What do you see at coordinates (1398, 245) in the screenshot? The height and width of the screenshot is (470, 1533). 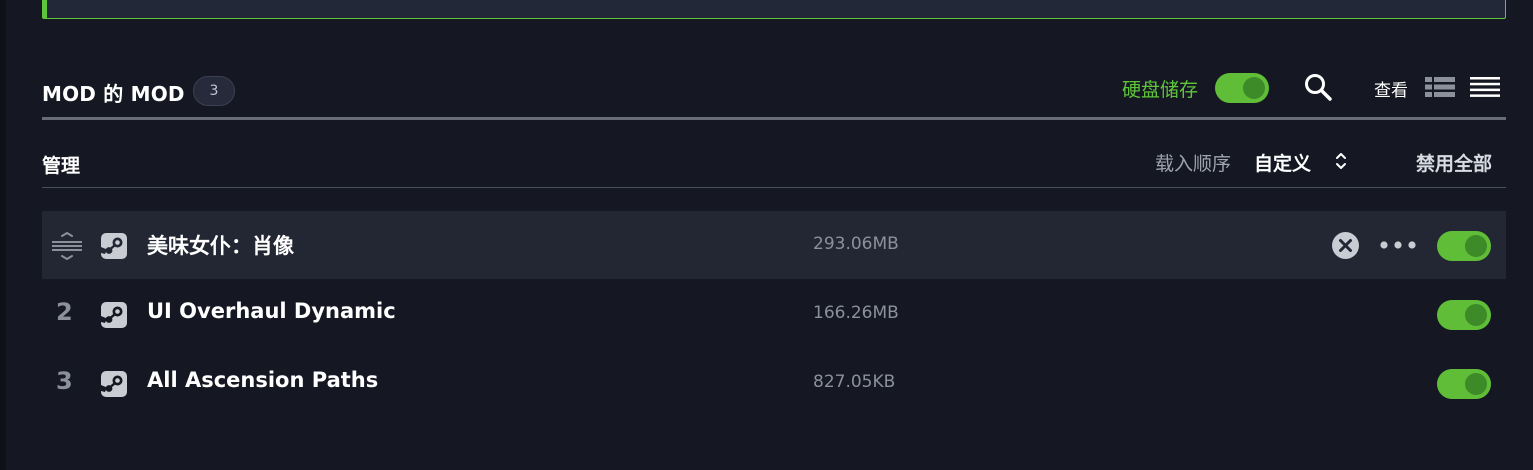 I see `more-options-icon` at bounding box center [1398, 245].